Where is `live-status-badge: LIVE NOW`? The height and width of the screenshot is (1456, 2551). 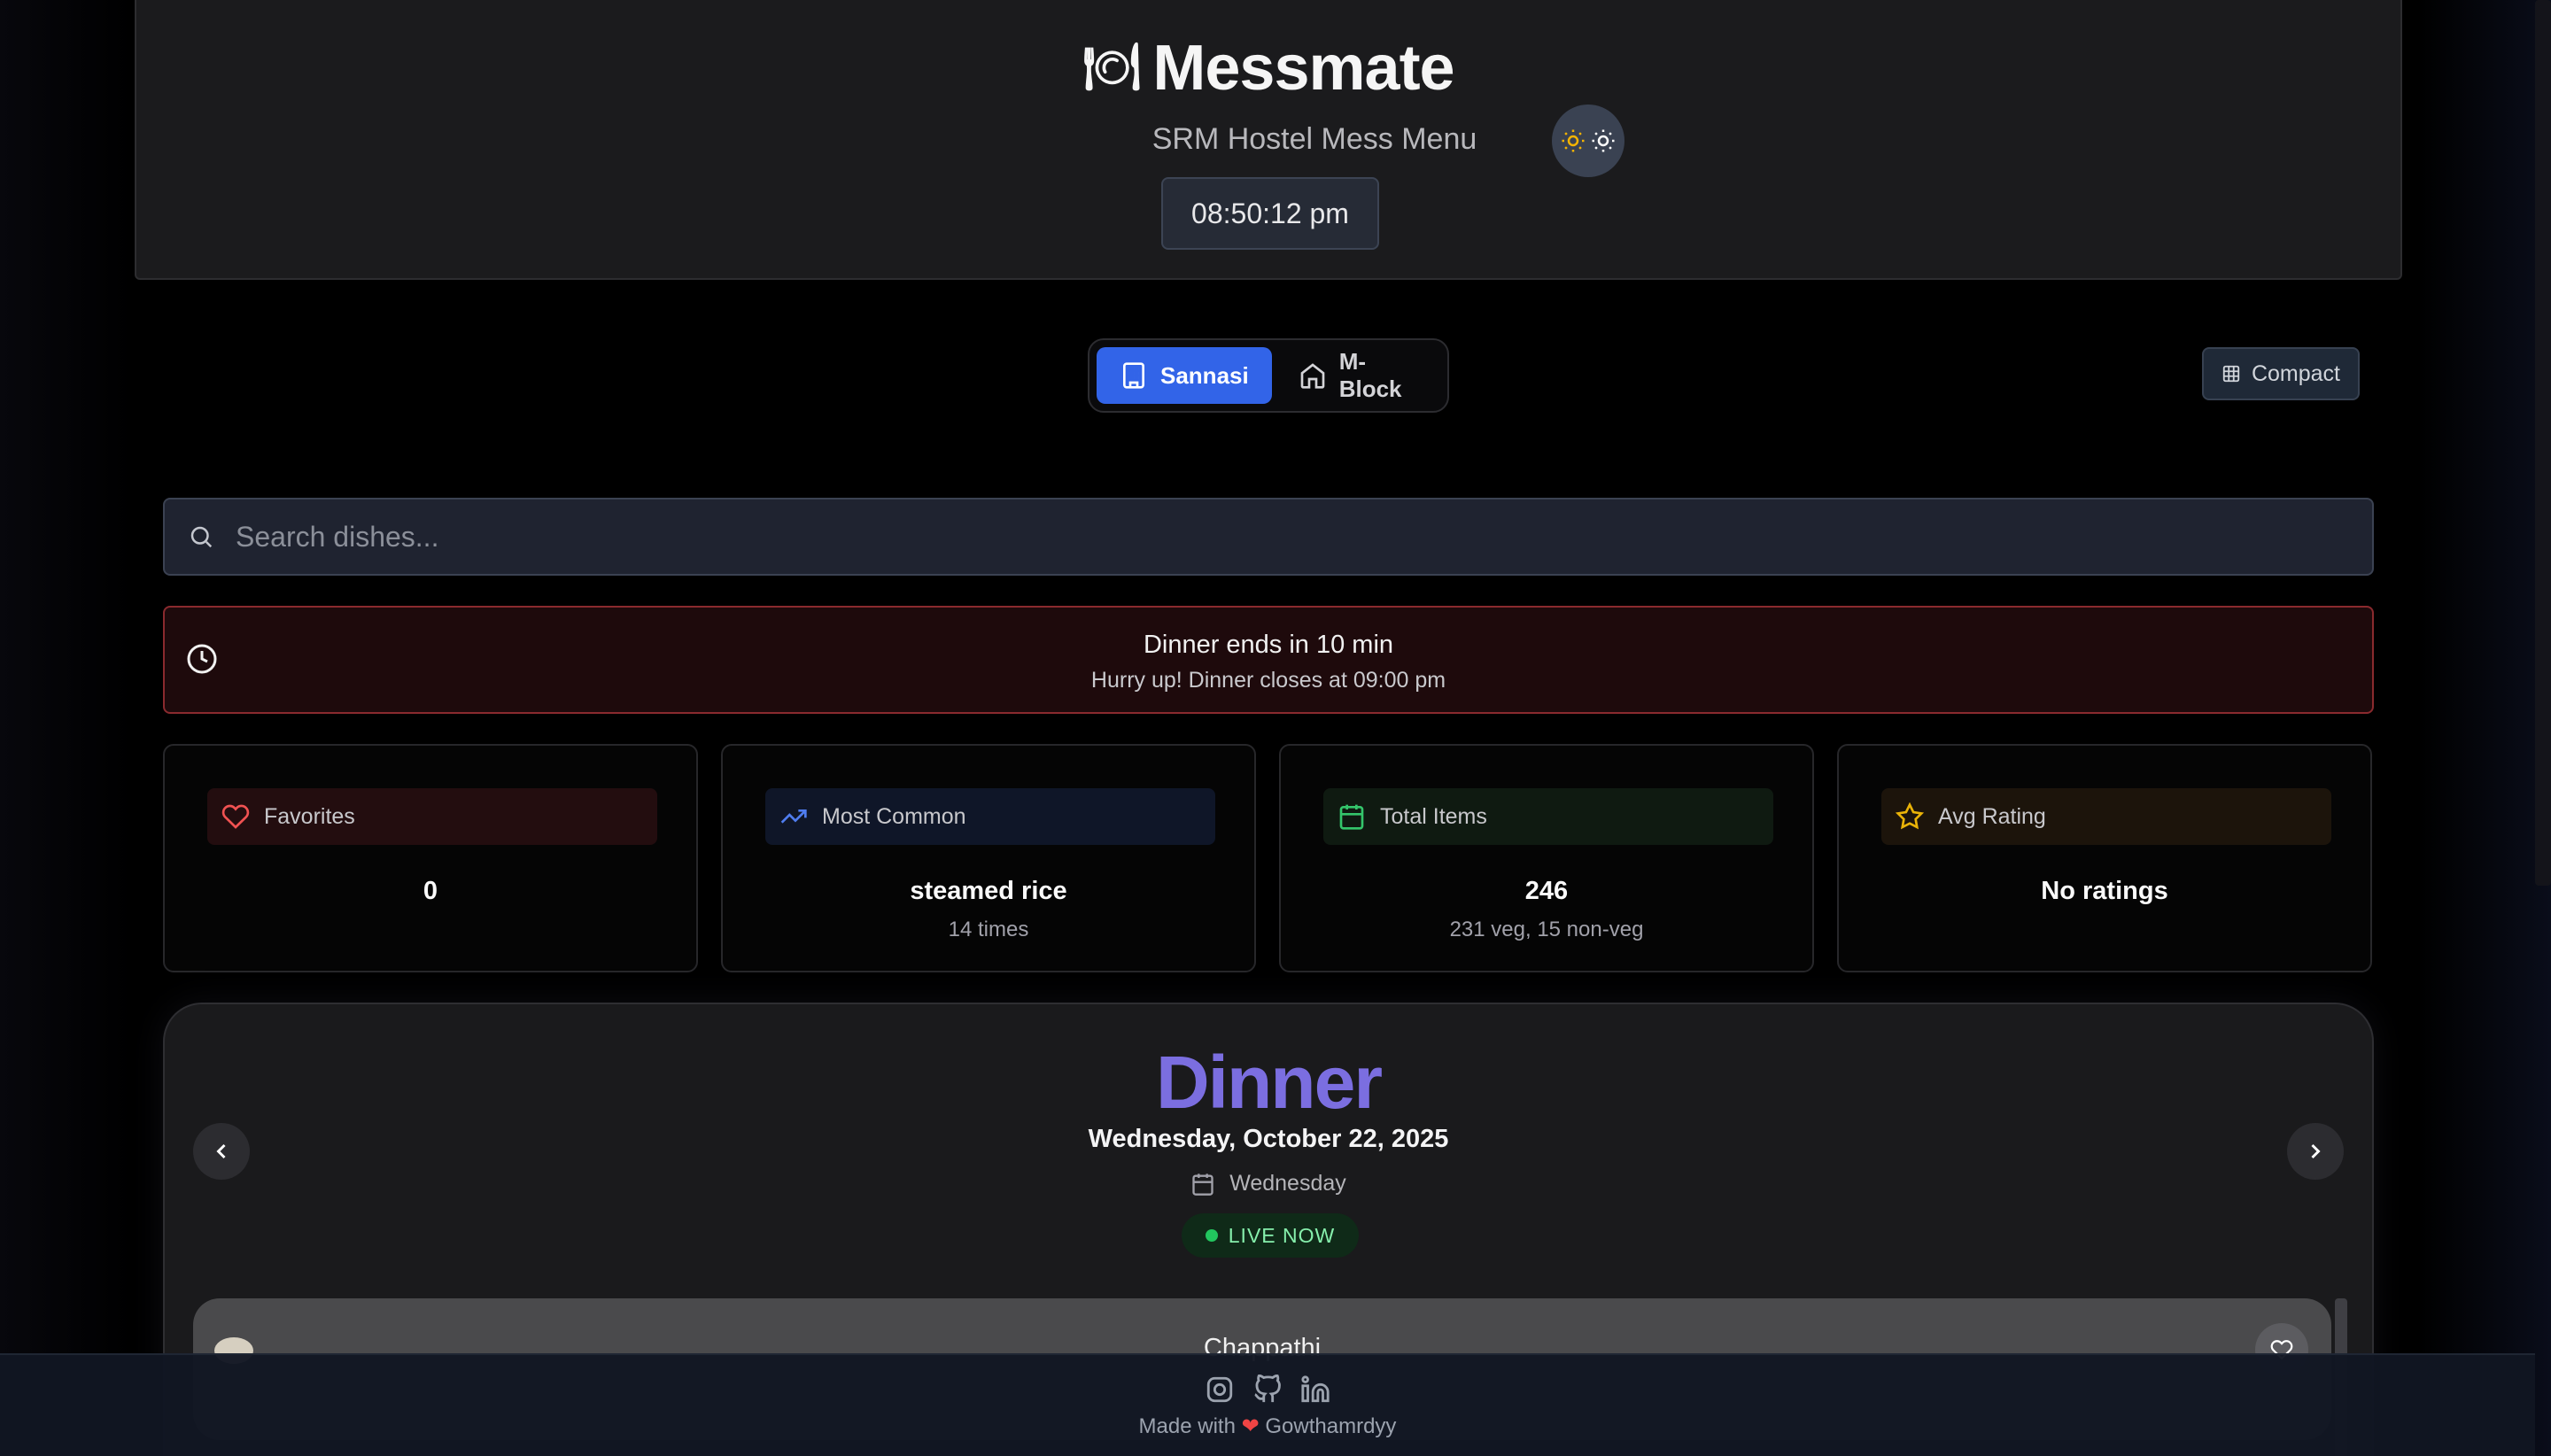 live-status-badge: LIVE NOW is located at coordinates (1270, 1235).